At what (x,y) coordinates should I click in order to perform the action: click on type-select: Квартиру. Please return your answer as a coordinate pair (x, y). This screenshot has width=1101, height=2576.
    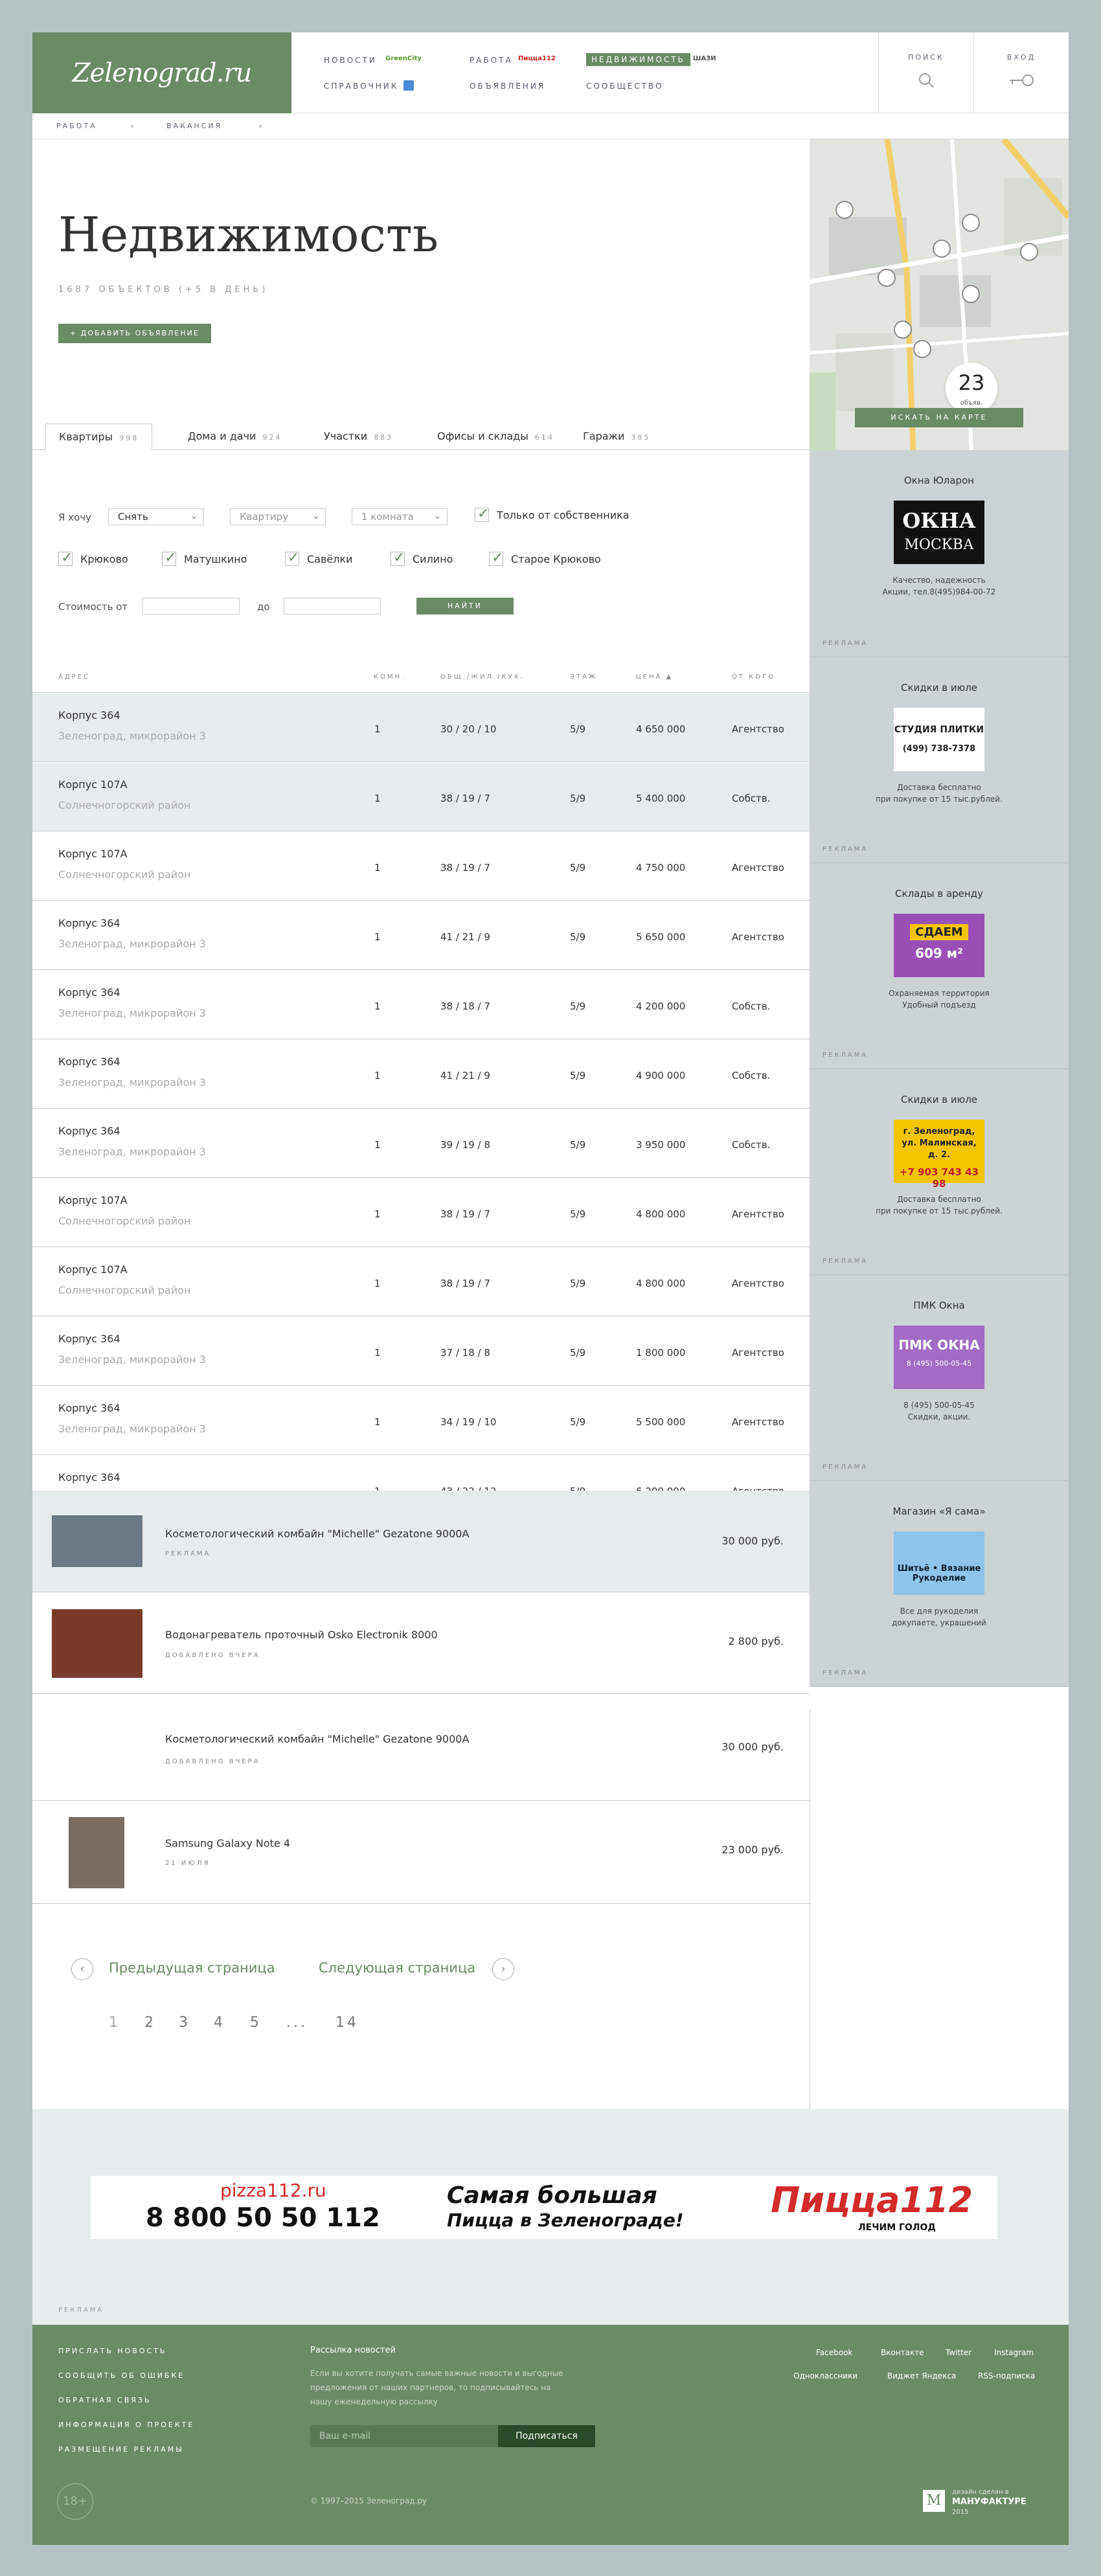
    Looking at the image, I should click on (278, 516).